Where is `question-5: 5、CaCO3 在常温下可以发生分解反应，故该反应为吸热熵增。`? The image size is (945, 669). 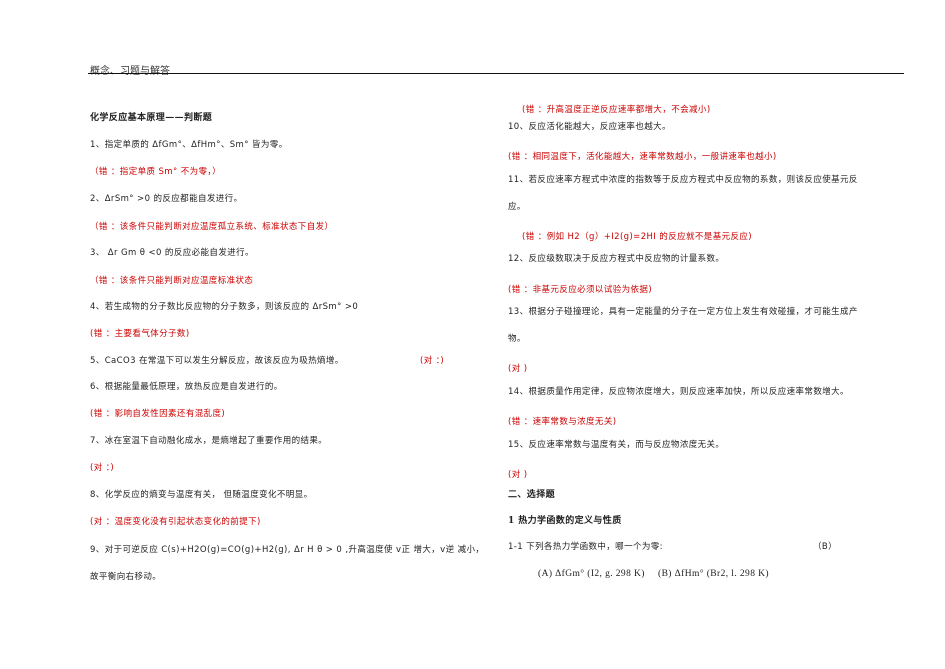
question-5: 5、CaCO3 在常温下可以发生分解反应，故该反应为吸热熵增。 is located at coordinates (217, 361).